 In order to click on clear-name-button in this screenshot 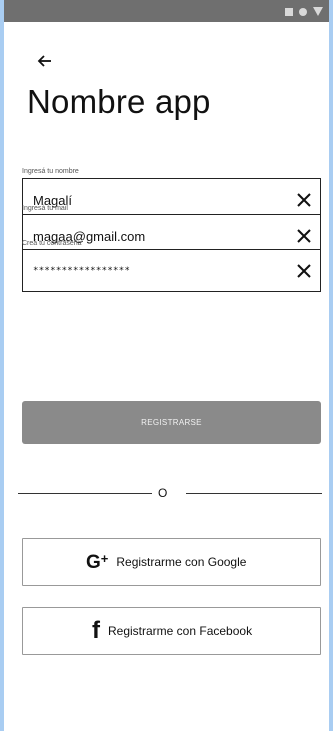, I will do `click(304, 200)`.